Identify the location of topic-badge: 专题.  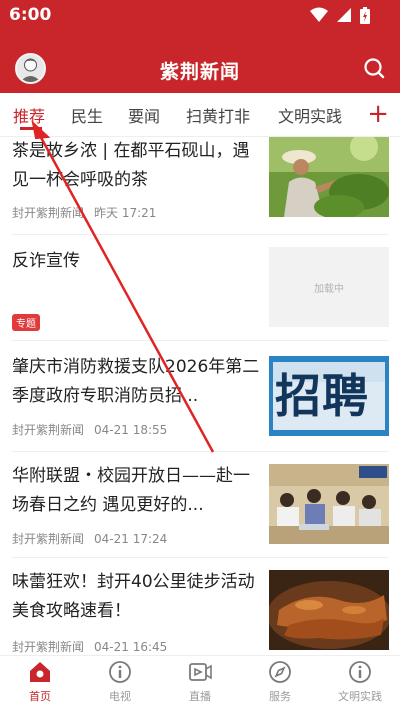
(26, 322).